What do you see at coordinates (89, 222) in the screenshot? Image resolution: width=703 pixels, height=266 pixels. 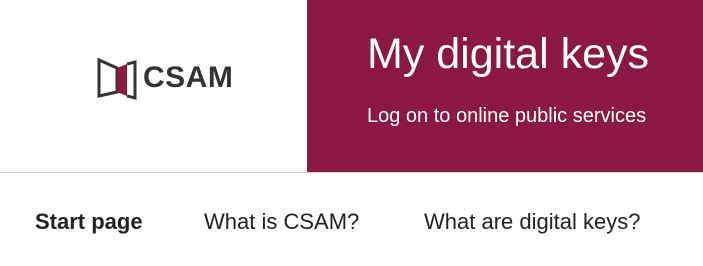 I see `nav-item-start-page: Start page` at bounding box center [89, 222].